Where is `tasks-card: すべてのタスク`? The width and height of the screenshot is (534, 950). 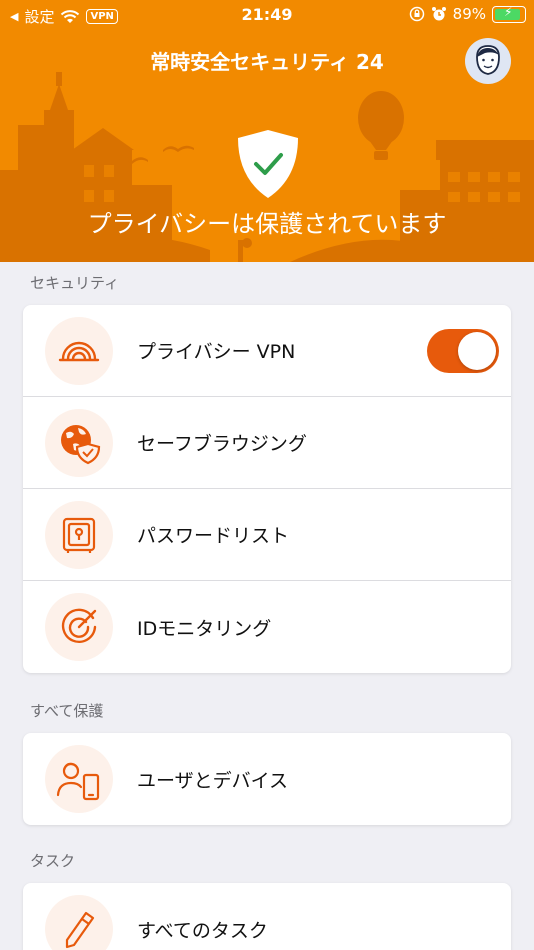
tasks-card: すべてのタスク is located at coordinates (267, 916).